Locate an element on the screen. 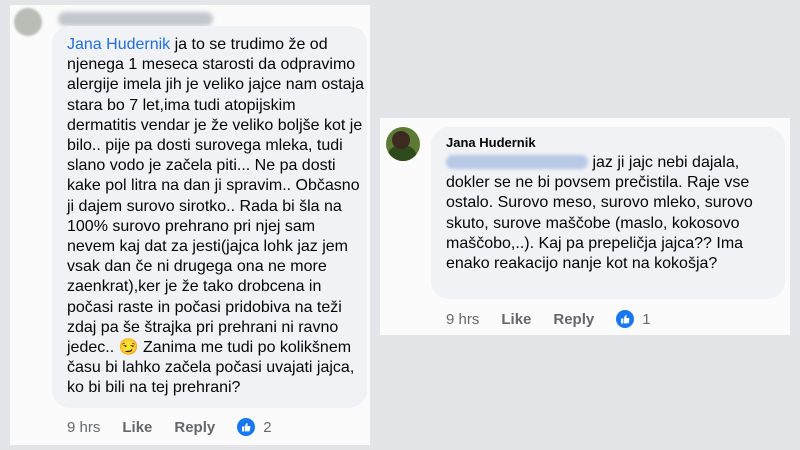  reaction-count: 1 is located at coordinates (646, 319).